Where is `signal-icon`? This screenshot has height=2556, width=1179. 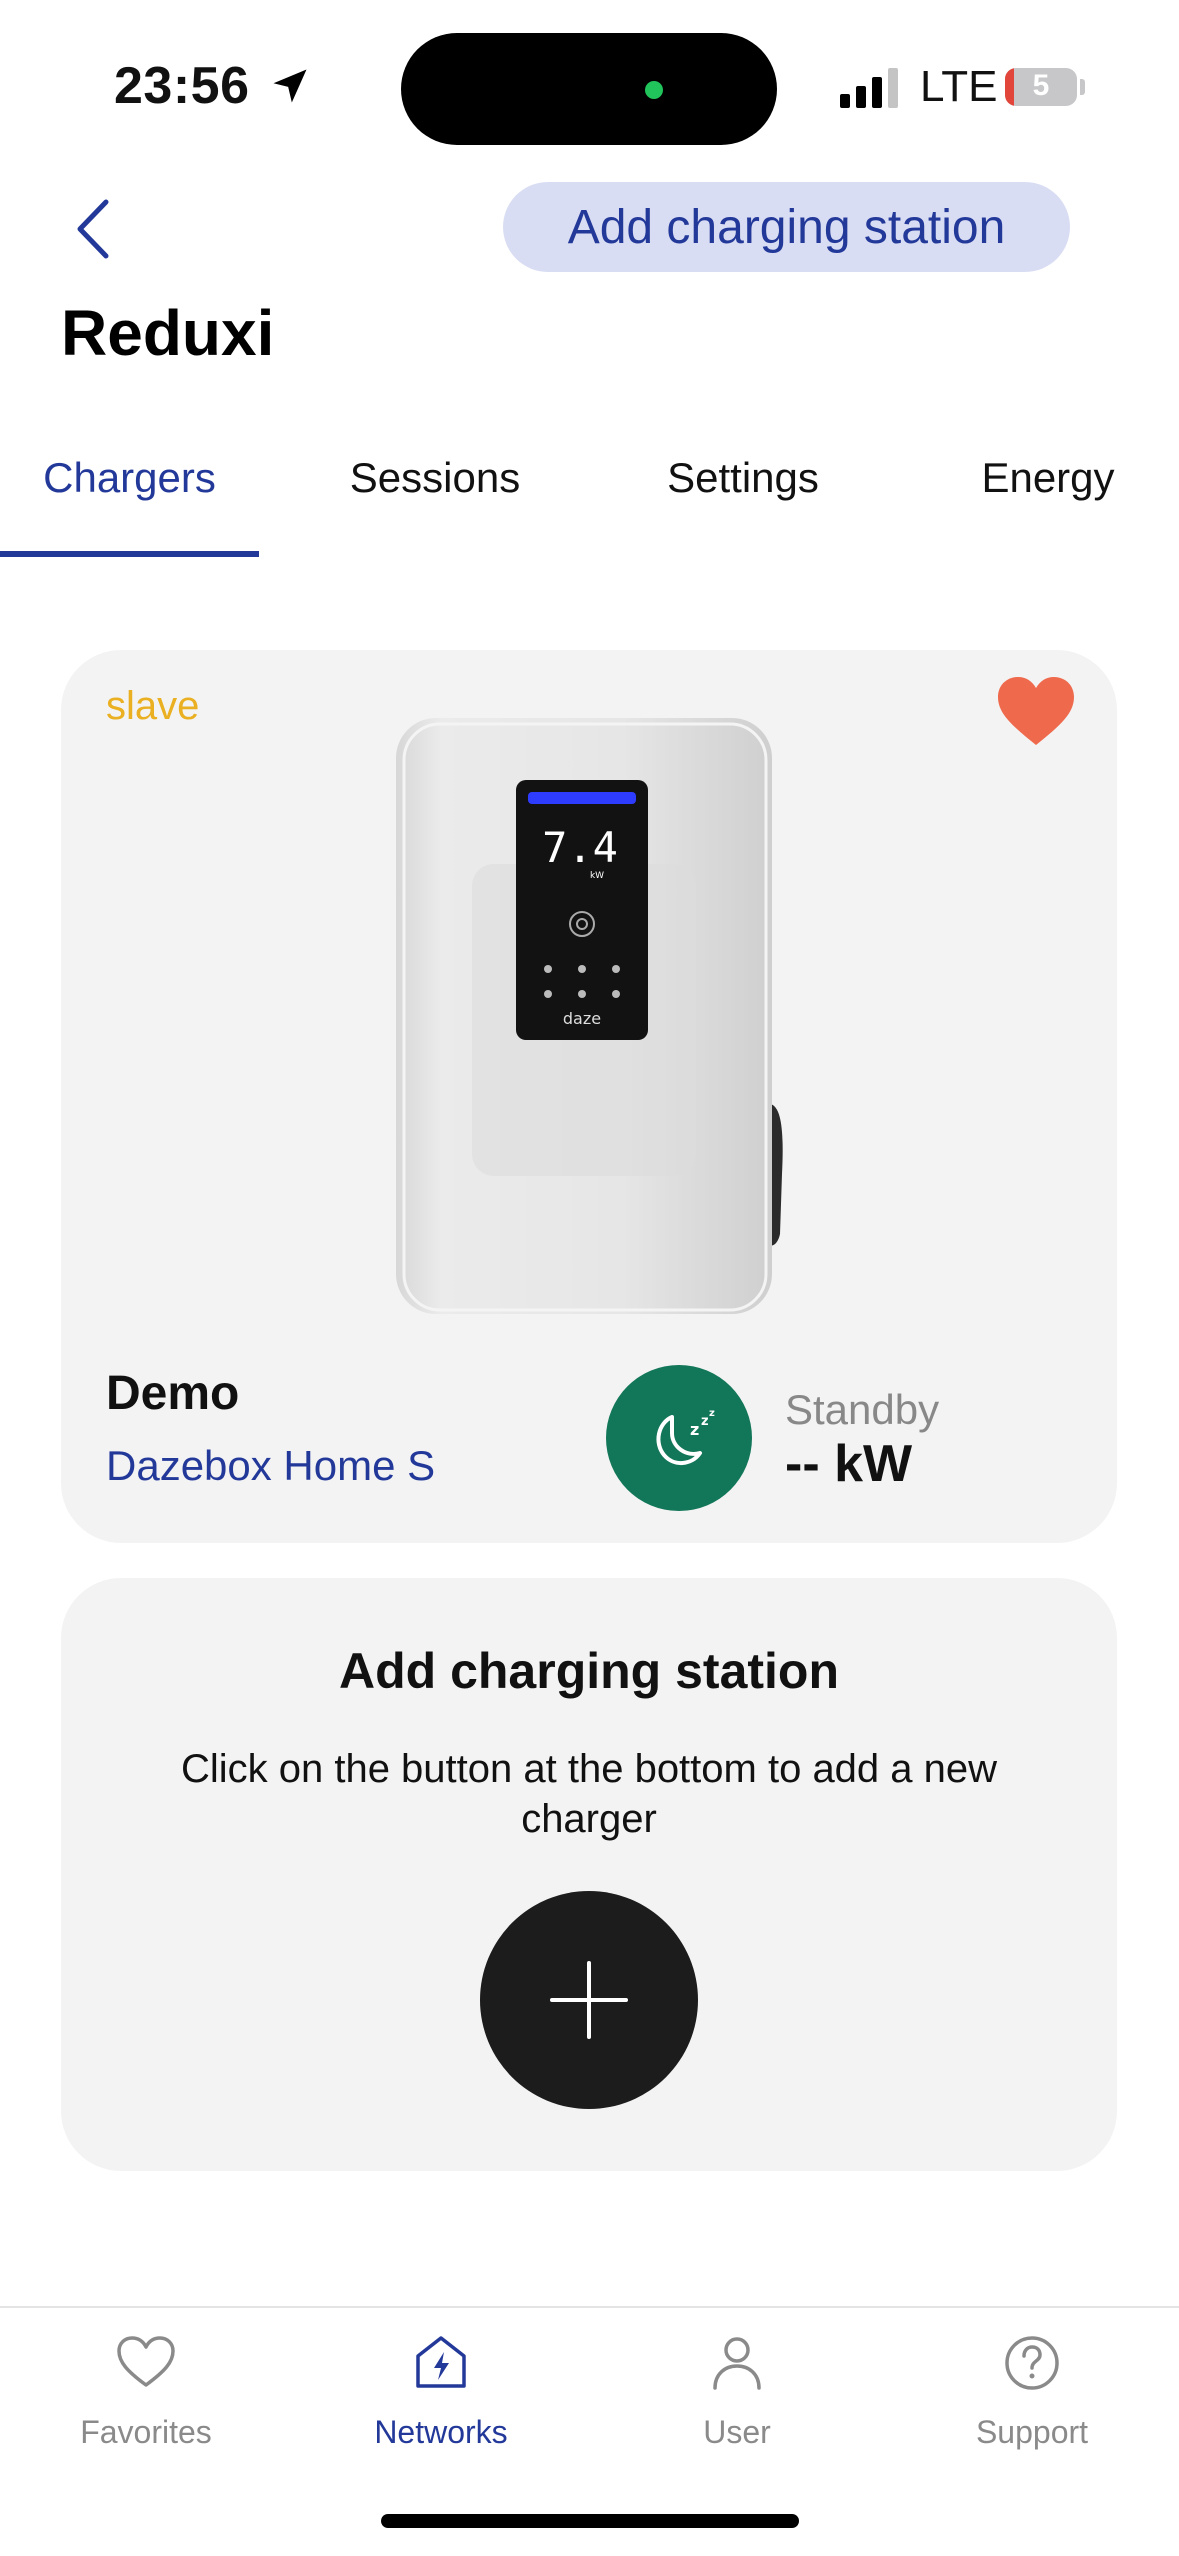 signal-icon is located at coordinates (869, 88).